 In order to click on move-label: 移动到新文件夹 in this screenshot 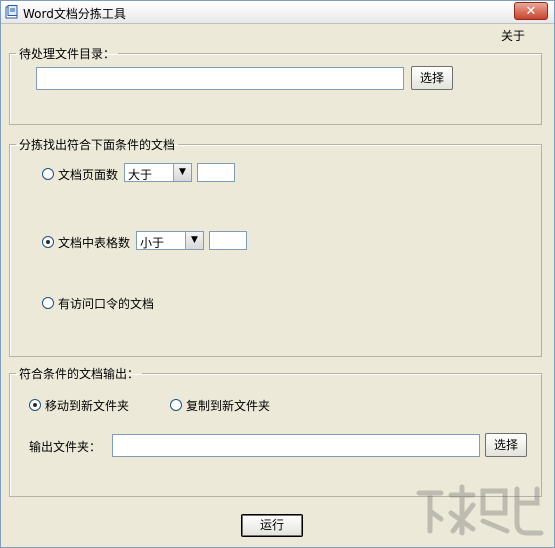, I will do `click(87, 405)`.